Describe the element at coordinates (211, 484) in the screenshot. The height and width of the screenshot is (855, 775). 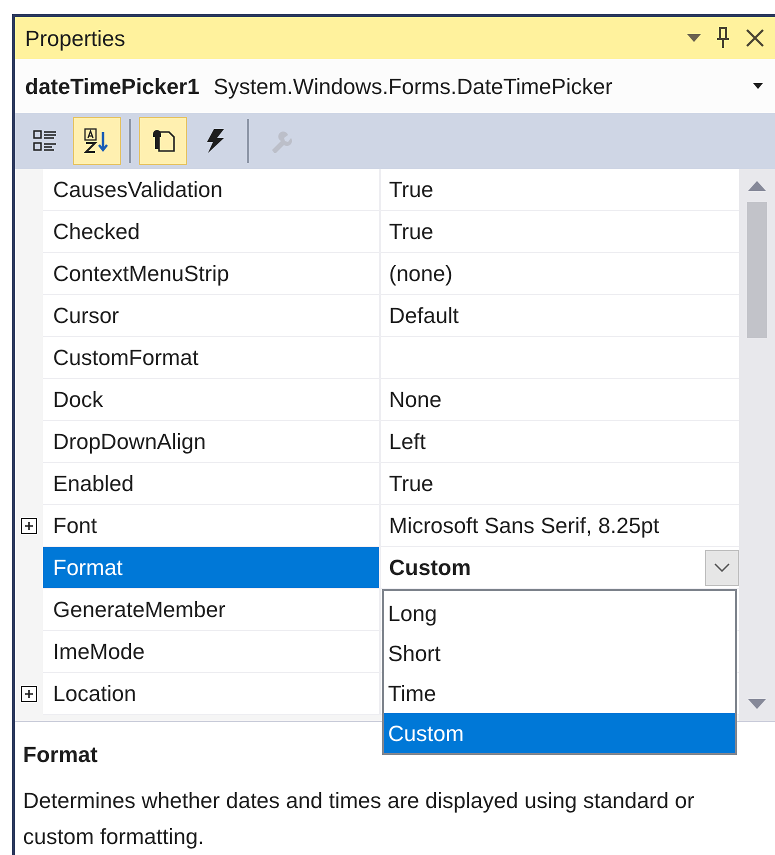
I see `property-name: Enabled` at that location.